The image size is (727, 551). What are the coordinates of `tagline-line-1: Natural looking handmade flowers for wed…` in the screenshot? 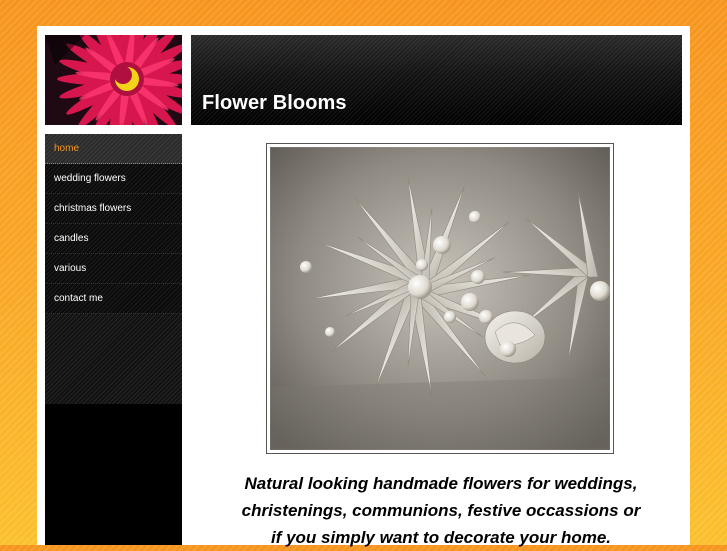 It's located at (441, 483).